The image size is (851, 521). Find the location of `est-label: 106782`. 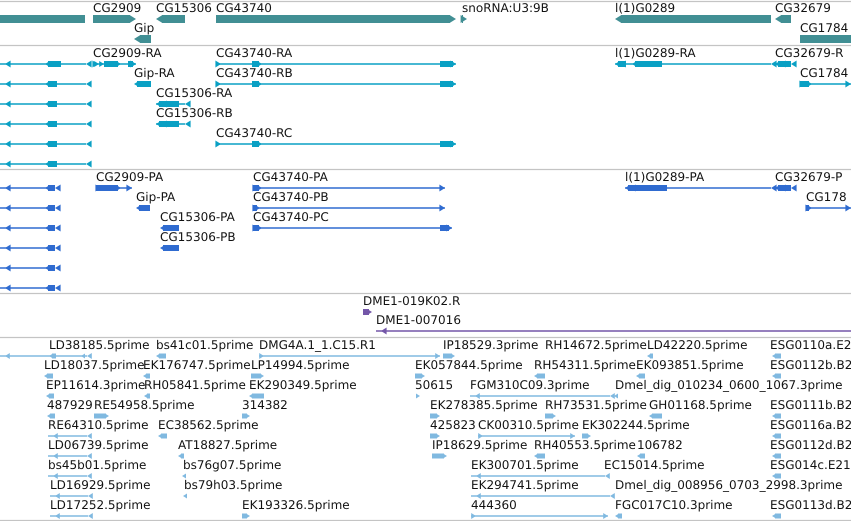

est-label: 106782 is located at coordinates (660, 445).